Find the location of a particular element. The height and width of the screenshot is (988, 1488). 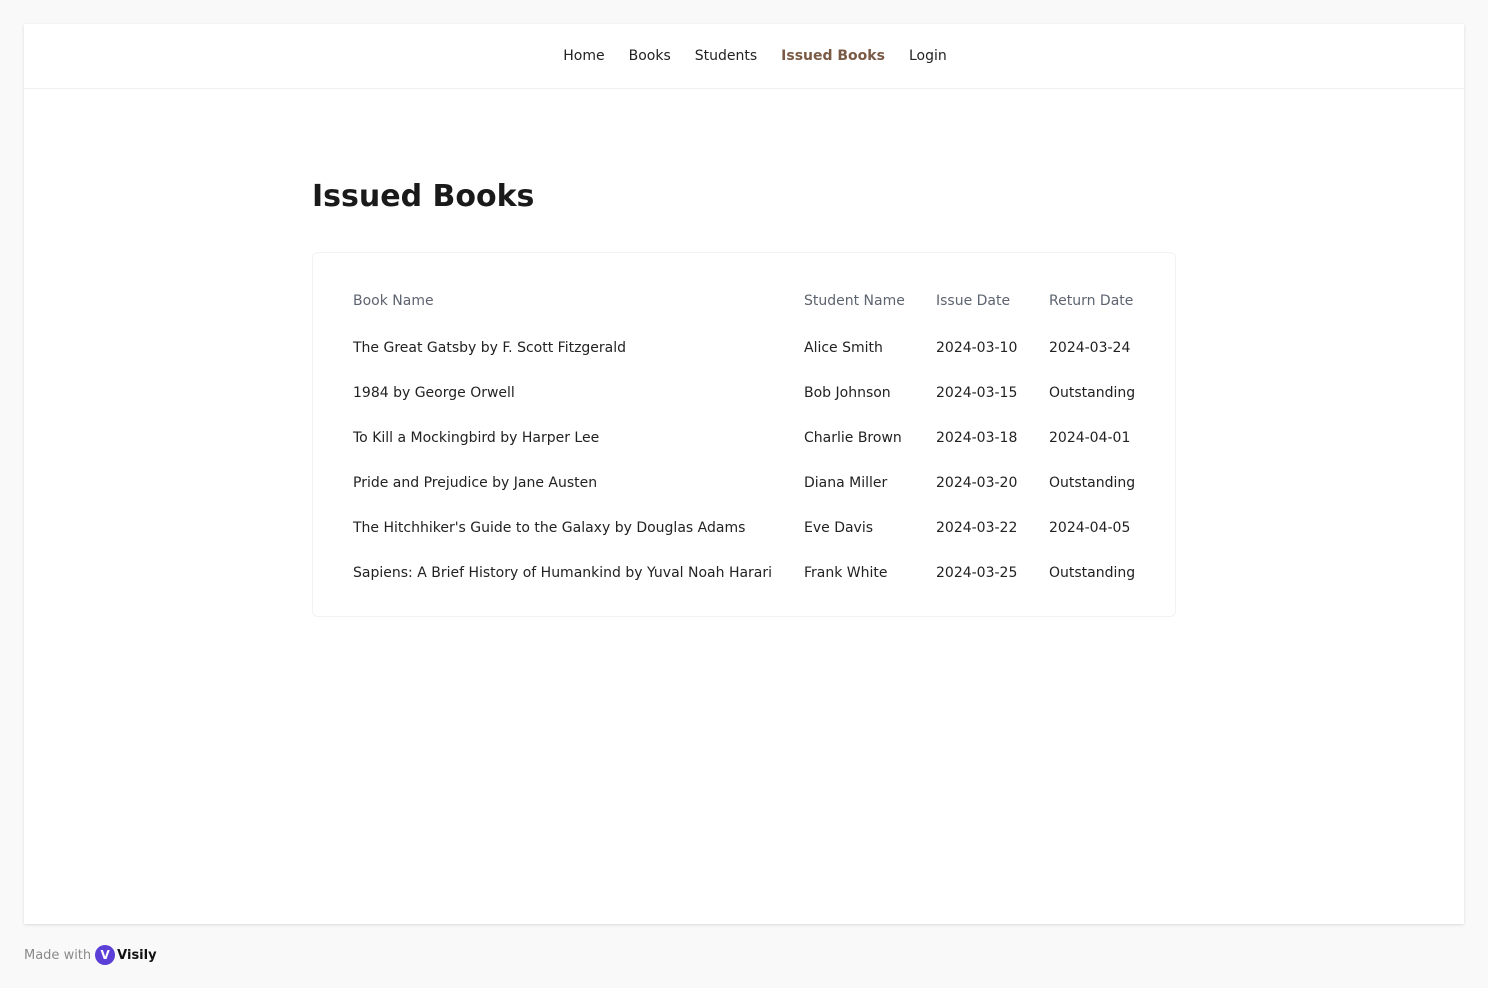

nav-item-home: Home is located at coordinates (583, 56).